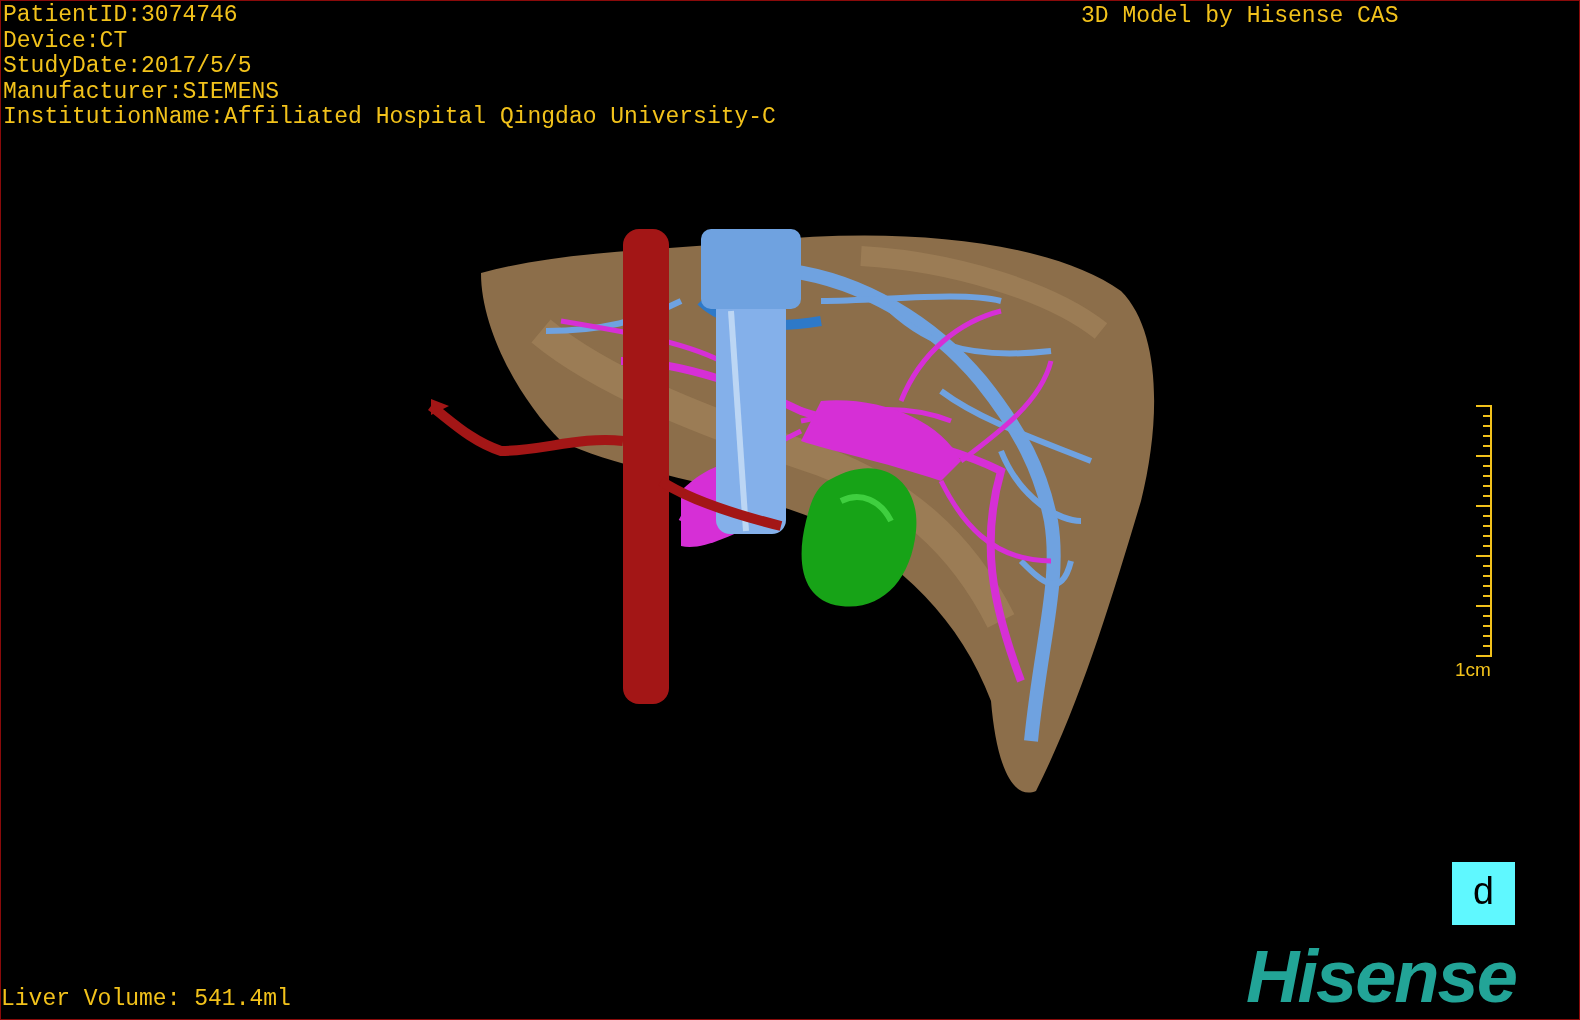 Image resolution: width=1580 pixels, height=1020 pixels. Describe the element at coordinates (142, 92) in the screenshot. I see `patient-info-line: Manufacturer:SIEMENS` at that location.